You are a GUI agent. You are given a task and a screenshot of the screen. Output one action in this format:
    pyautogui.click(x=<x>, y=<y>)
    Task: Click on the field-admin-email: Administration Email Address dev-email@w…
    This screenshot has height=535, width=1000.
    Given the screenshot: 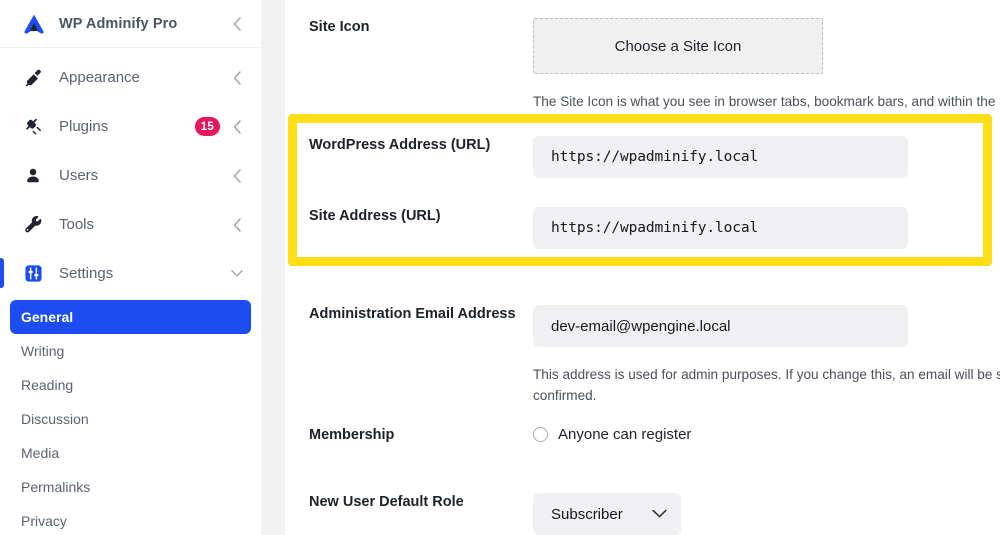 What is the action you would take?
    pyautogui.click(x=654, y=355)
    